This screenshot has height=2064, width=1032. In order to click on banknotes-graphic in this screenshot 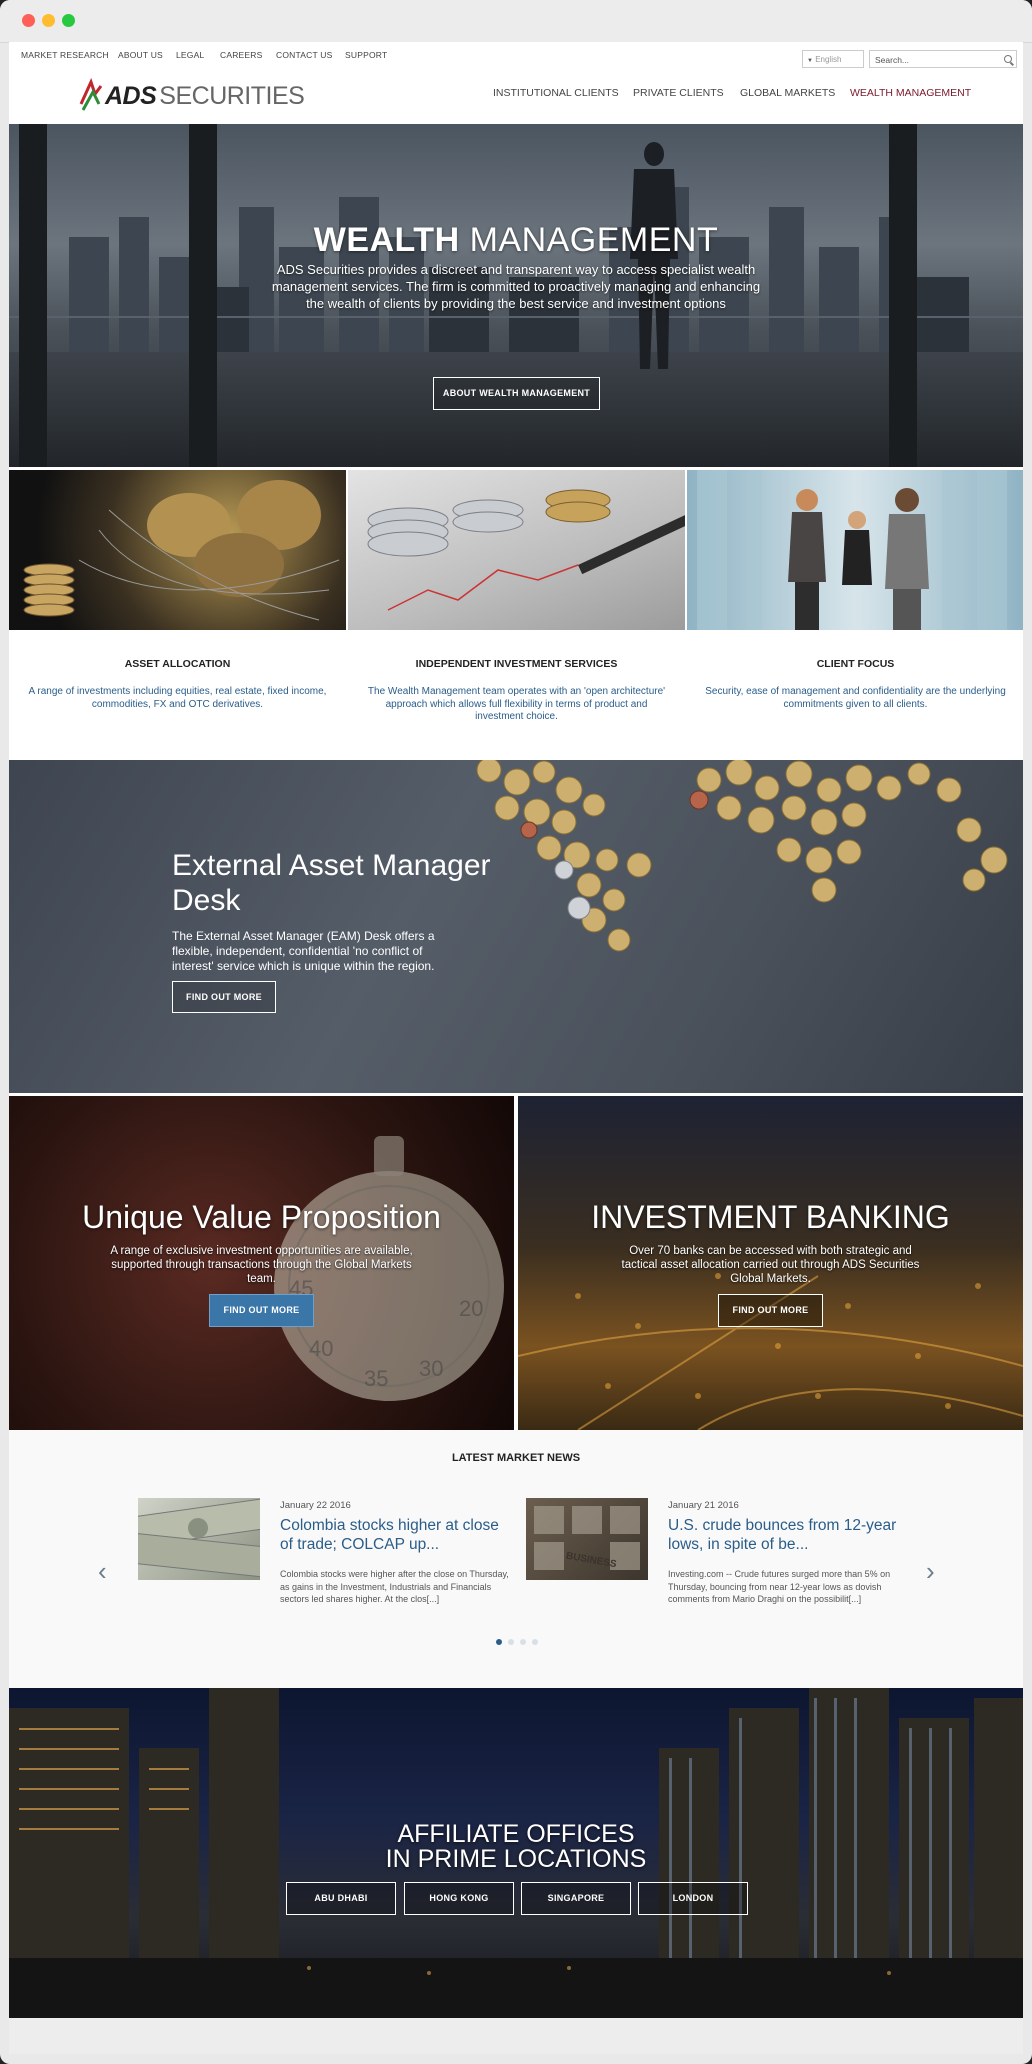, I will do `click(199, 1538)`.